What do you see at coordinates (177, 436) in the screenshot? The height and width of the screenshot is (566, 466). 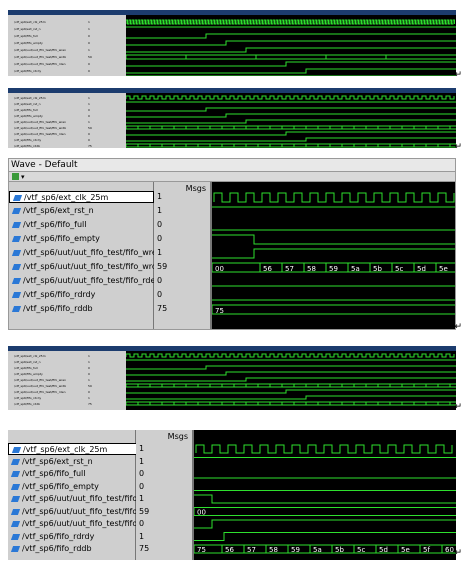 I see `msgs-header: Msgs` at bounding box center [177, 436].